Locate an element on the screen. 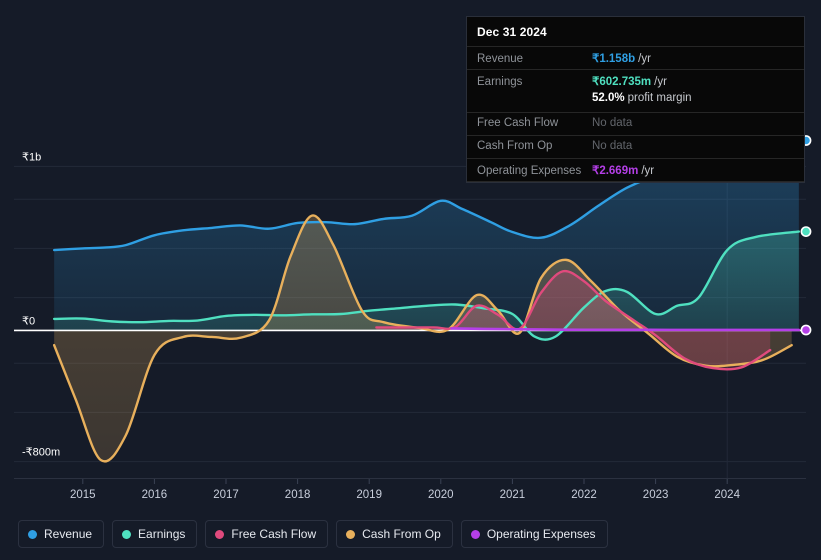  x-axis-tick-label: 2020 is located at coordinates (441, 495).